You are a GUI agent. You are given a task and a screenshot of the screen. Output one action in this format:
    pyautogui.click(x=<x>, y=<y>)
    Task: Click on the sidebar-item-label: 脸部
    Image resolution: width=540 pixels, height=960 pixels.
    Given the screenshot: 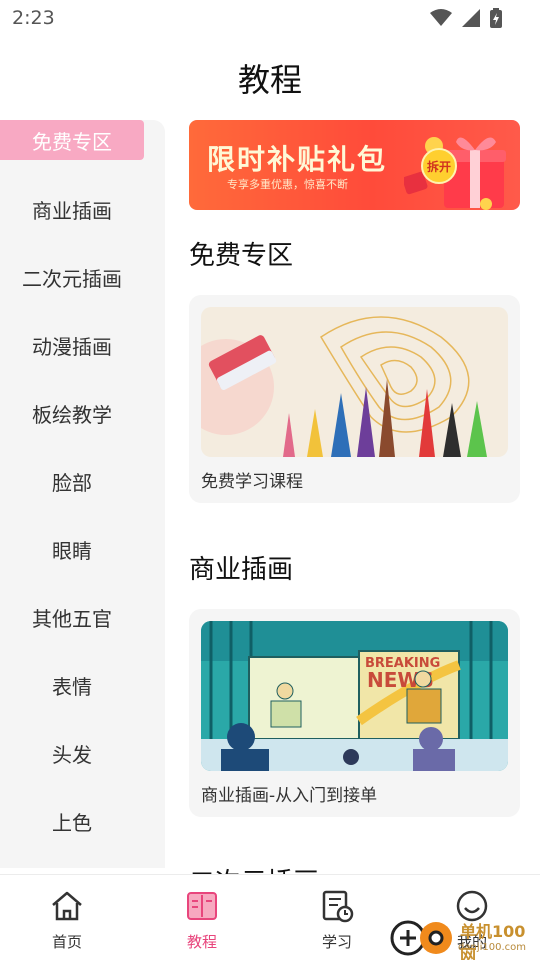 What is the action you would take?
    pyautogui.click(x=72, y=482)
    